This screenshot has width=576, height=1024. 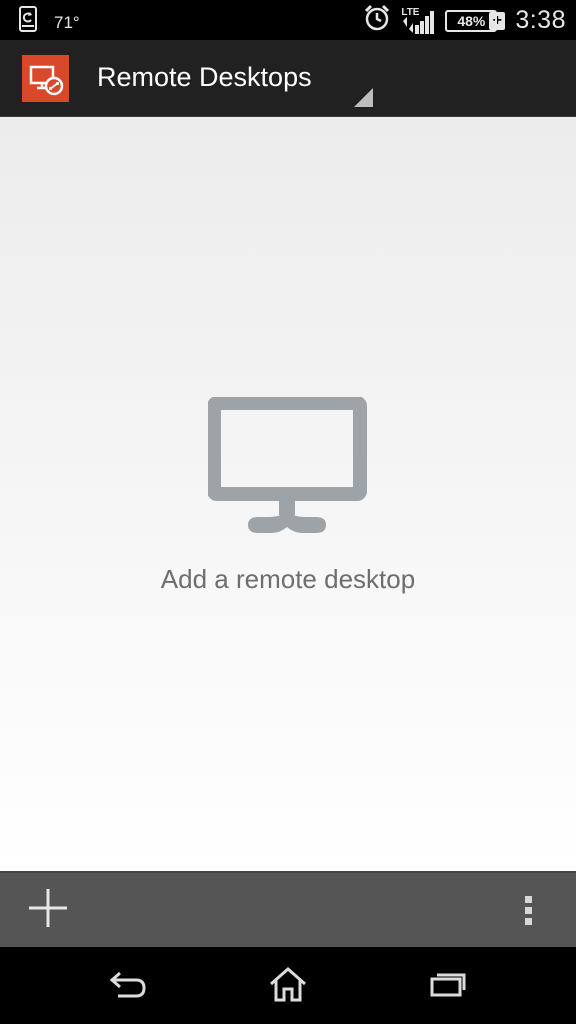 I want to click on back-button, so click(x=128, y=986).